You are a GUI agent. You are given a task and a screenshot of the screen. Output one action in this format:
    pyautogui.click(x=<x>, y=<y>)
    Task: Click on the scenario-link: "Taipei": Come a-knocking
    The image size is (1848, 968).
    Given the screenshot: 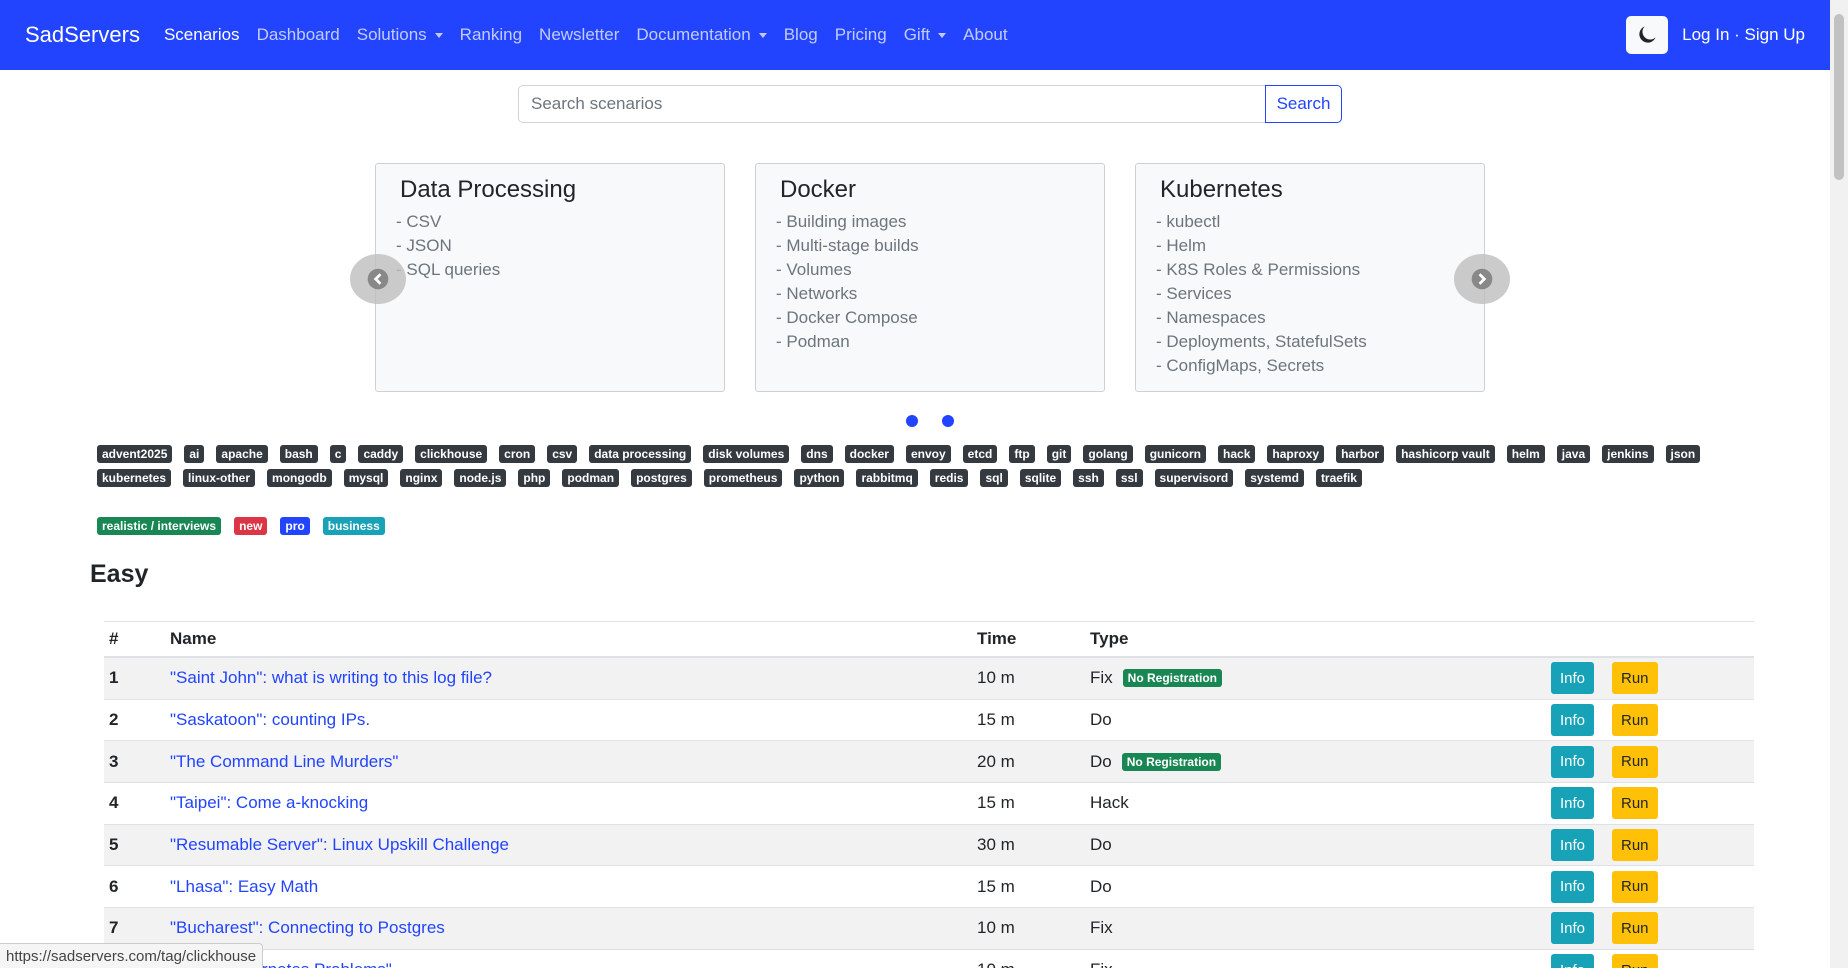 What is the action you would take?
    pyautogui.click(x=269, y=802)
    